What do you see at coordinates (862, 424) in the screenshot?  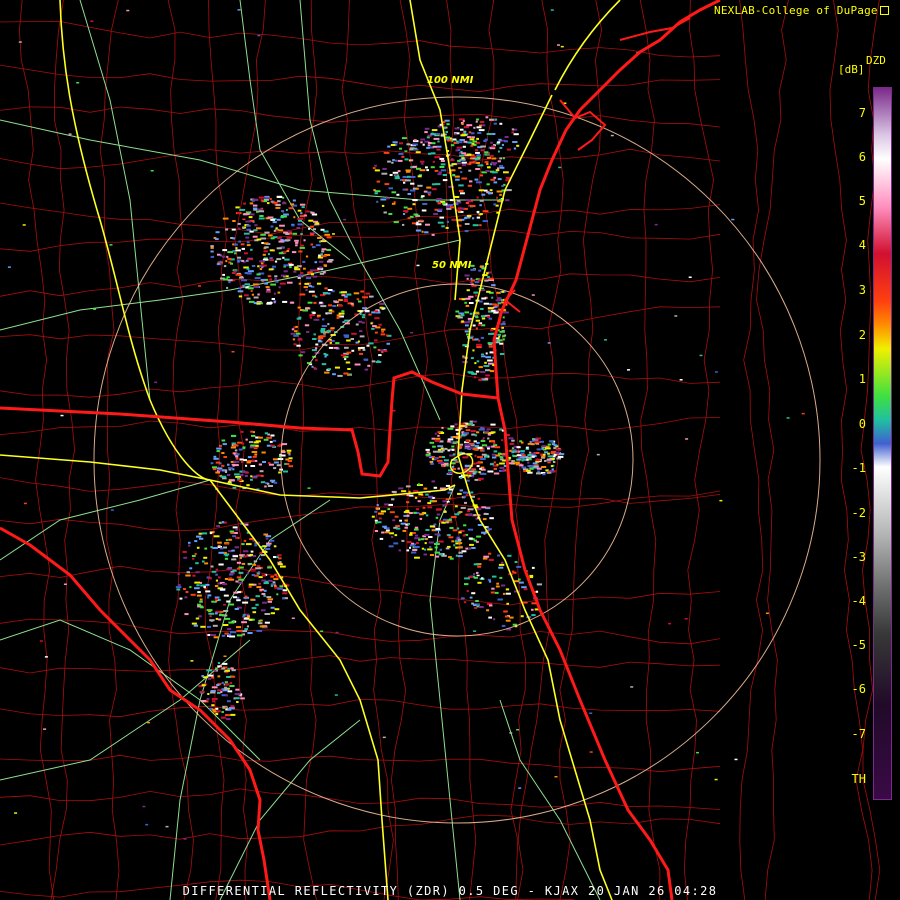 I see `color-scale-tick: 0` at bounding box center [862, 424].